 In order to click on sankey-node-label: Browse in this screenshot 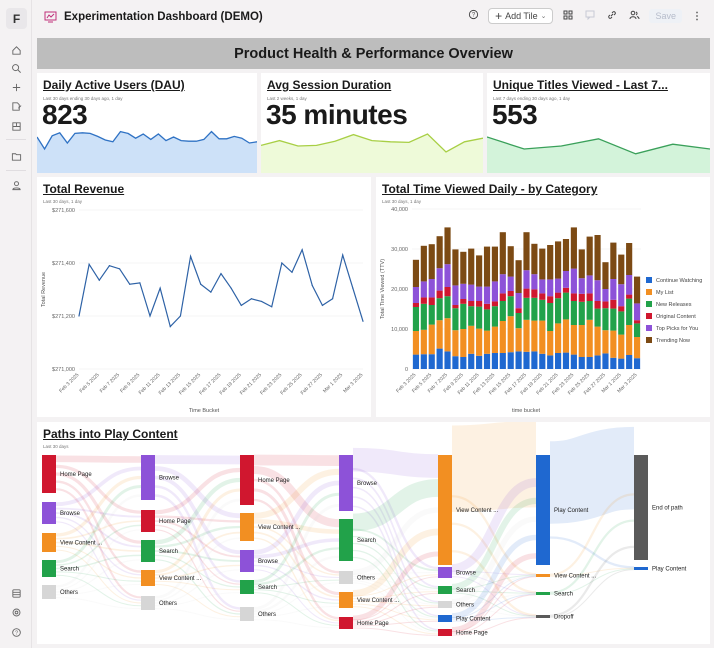, I will do `click(268, 562)`.